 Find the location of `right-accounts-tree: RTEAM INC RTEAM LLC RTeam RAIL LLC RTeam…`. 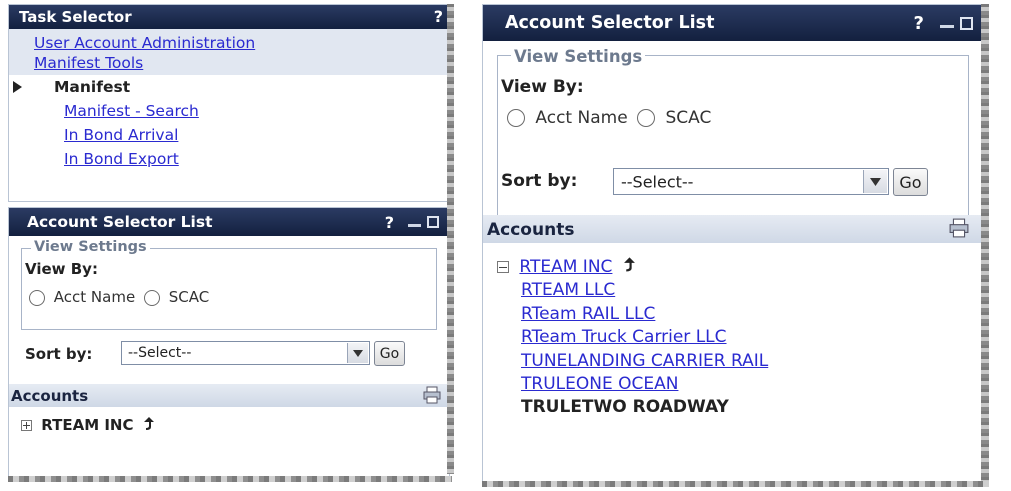

right-accounts-tree: RTEAM INC RTEAM LLC RTeam RAIL LLC RTeam… is located at coordinates (632, 338).